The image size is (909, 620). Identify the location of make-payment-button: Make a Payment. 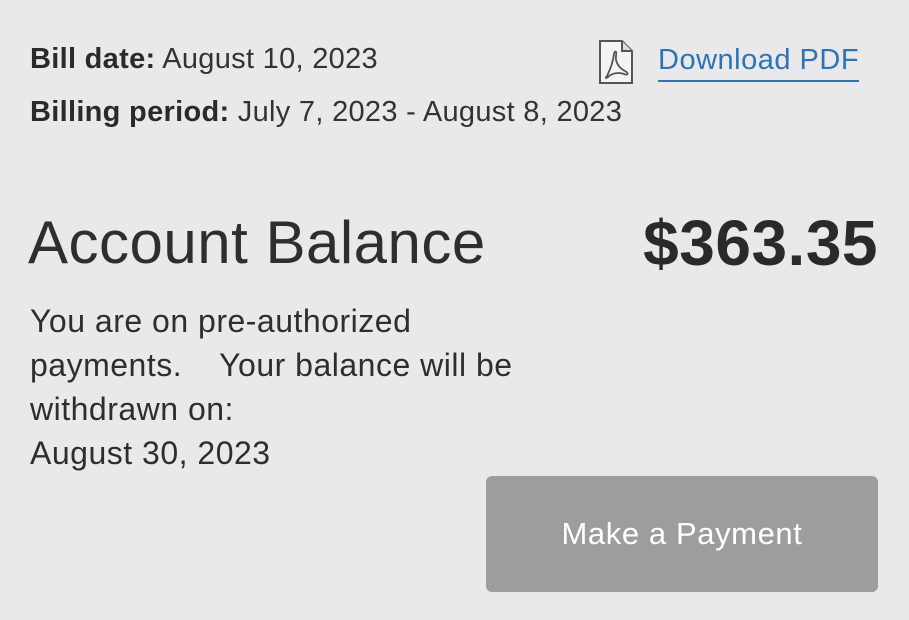
(682, 534).